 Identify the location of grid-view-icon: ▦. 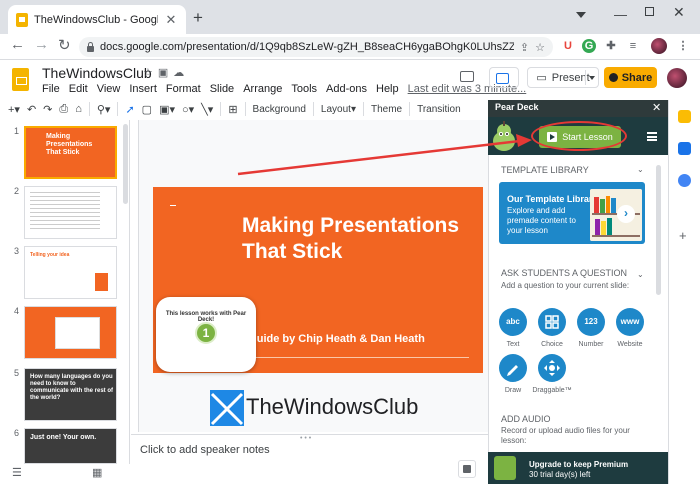
(97, 472).